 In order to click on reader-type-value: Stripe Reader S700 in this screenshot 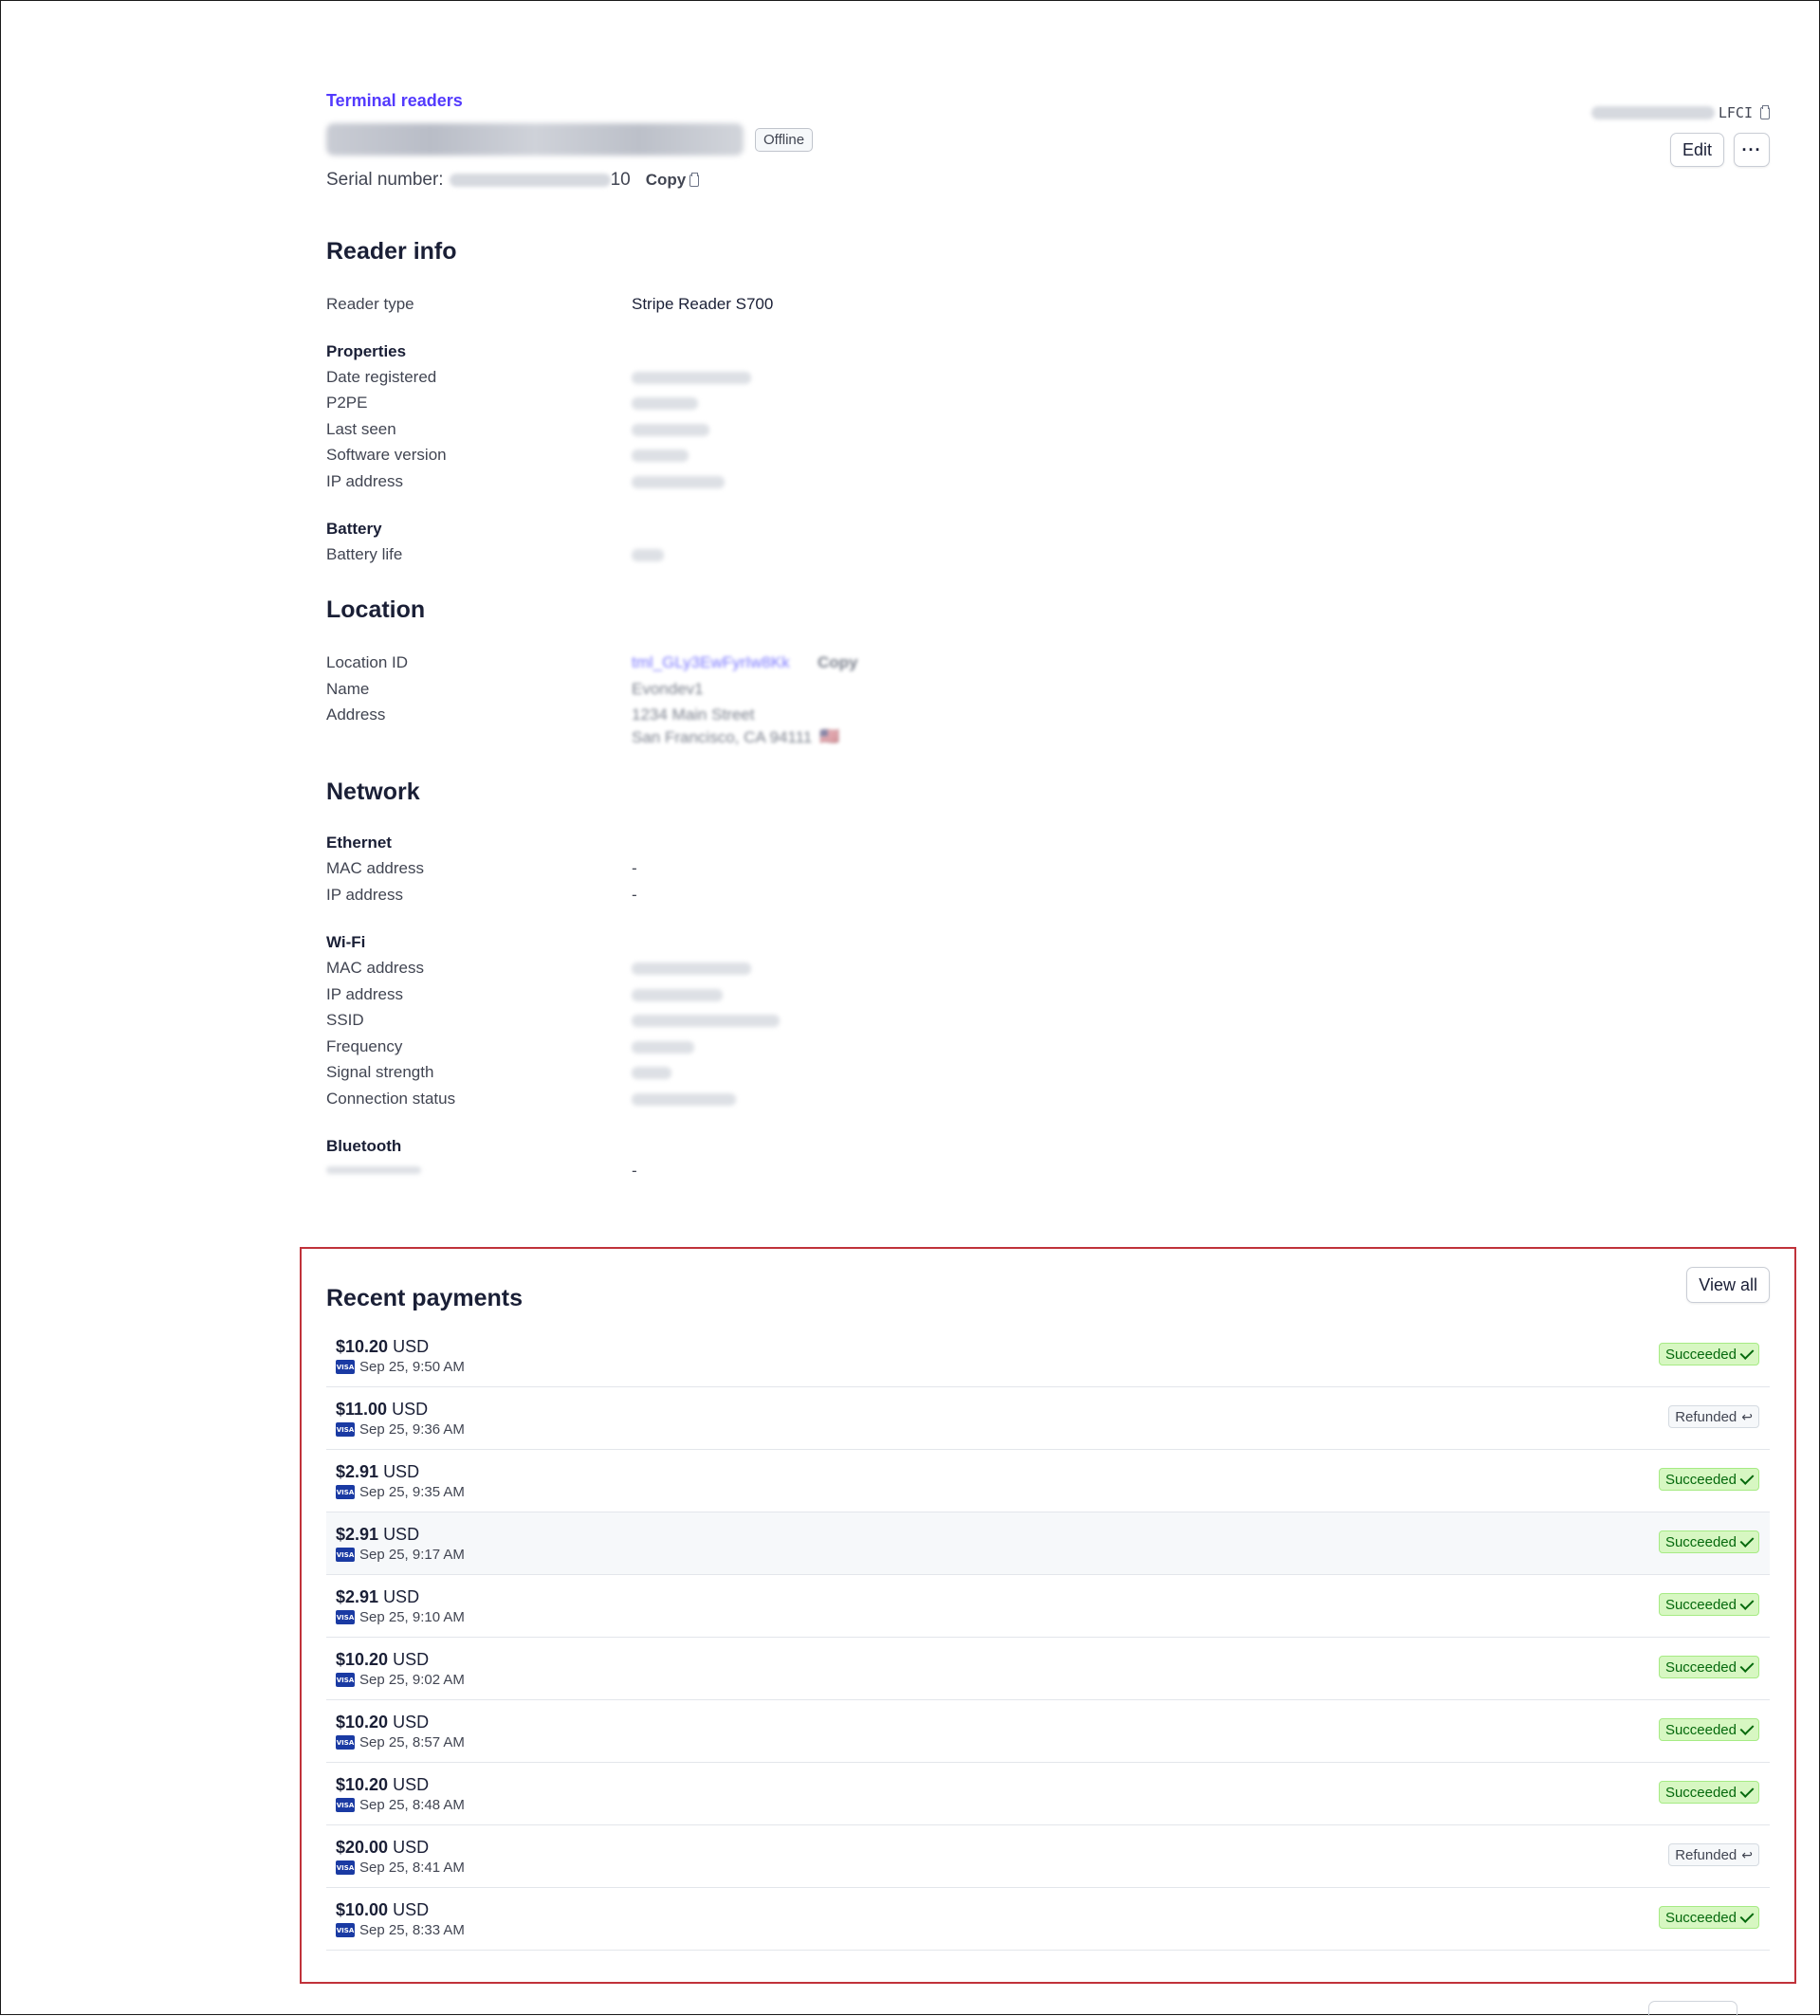, I will do `click(703, 304)`.